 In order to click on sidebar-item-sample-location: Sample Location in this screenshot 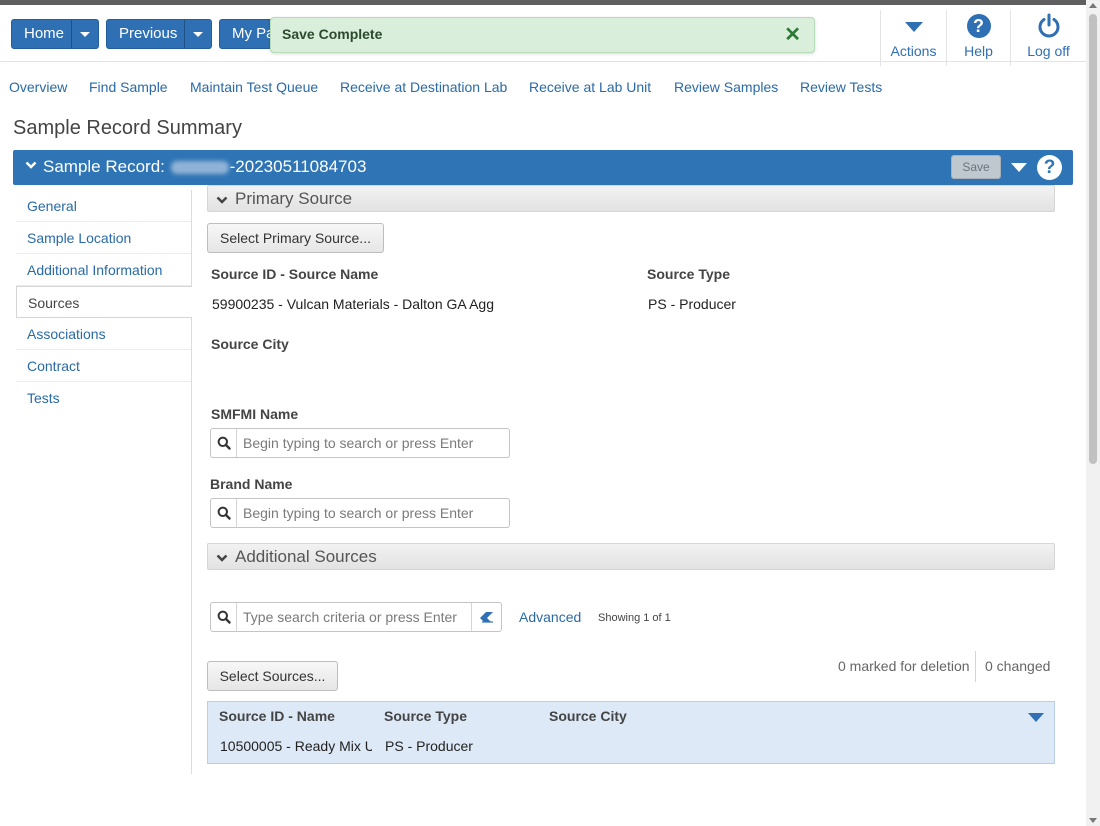, I will do `click(103, 238)`.